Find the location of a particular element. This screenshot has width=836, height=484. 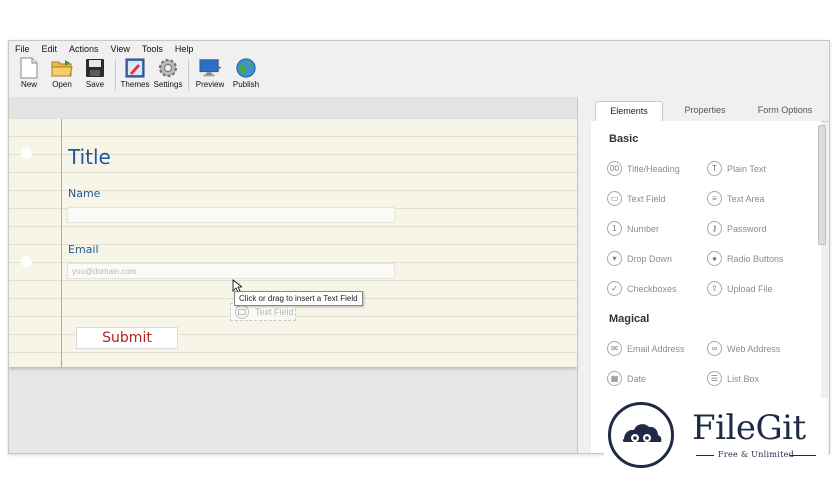

tab-properties: Properties is located at coordinates (705, 110).